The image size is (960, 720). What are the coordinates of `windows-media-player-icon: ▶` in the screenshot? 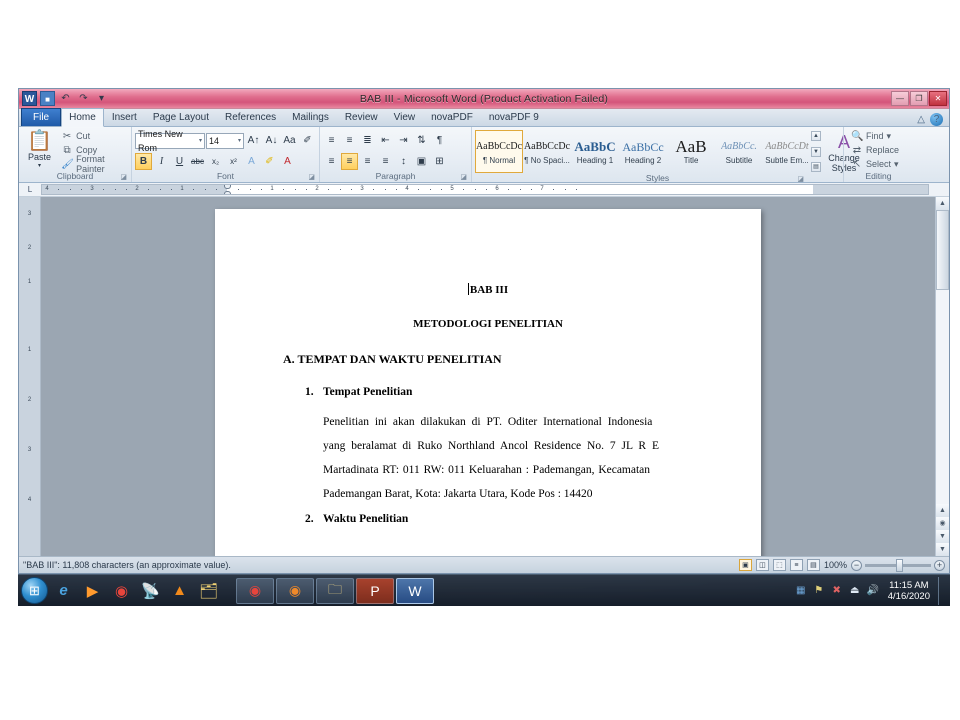 It's located at (92, 590).